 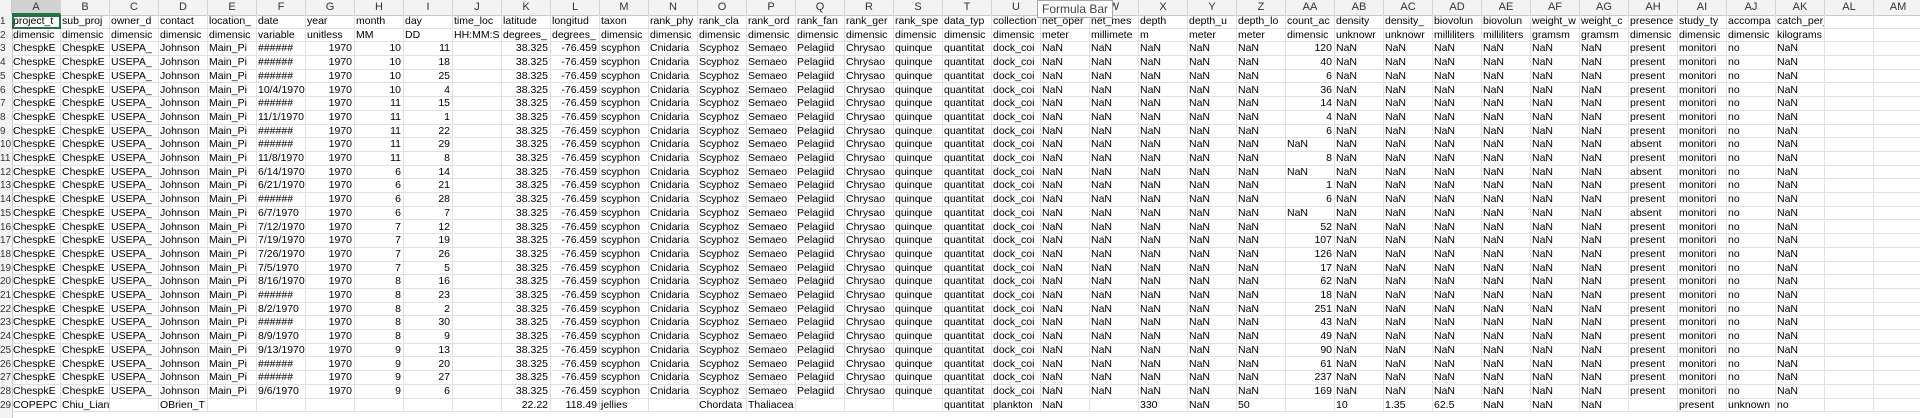 What do you see at coordinates (1261, 254) in the screenshot?
I see `cell-z18: NaN` at bounding box center [1261, 254].